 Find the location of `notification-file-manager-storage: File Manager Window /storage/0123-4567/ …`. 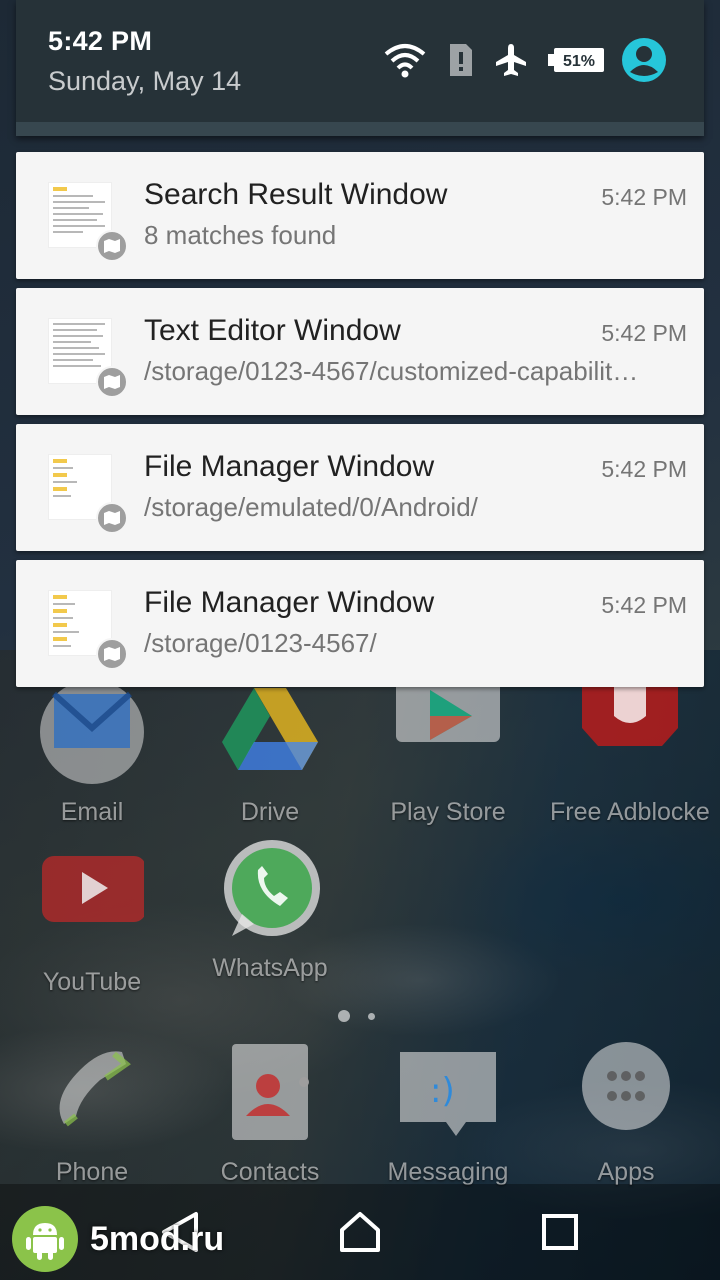

notification-file-manager-storage: File Manager Window /storage/0123-4567/ … is located at coordinates (360, 623).